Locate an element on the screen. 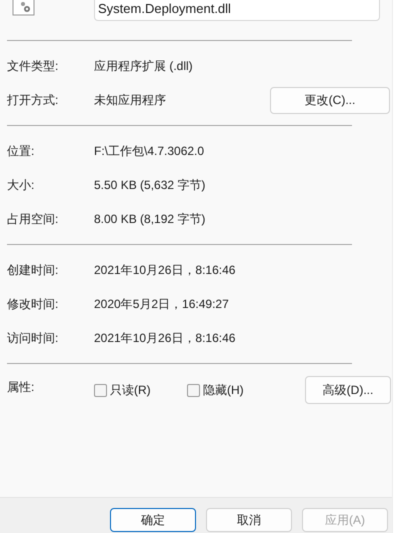  field-label: 创建时间: is located at coordinates (33, 270).